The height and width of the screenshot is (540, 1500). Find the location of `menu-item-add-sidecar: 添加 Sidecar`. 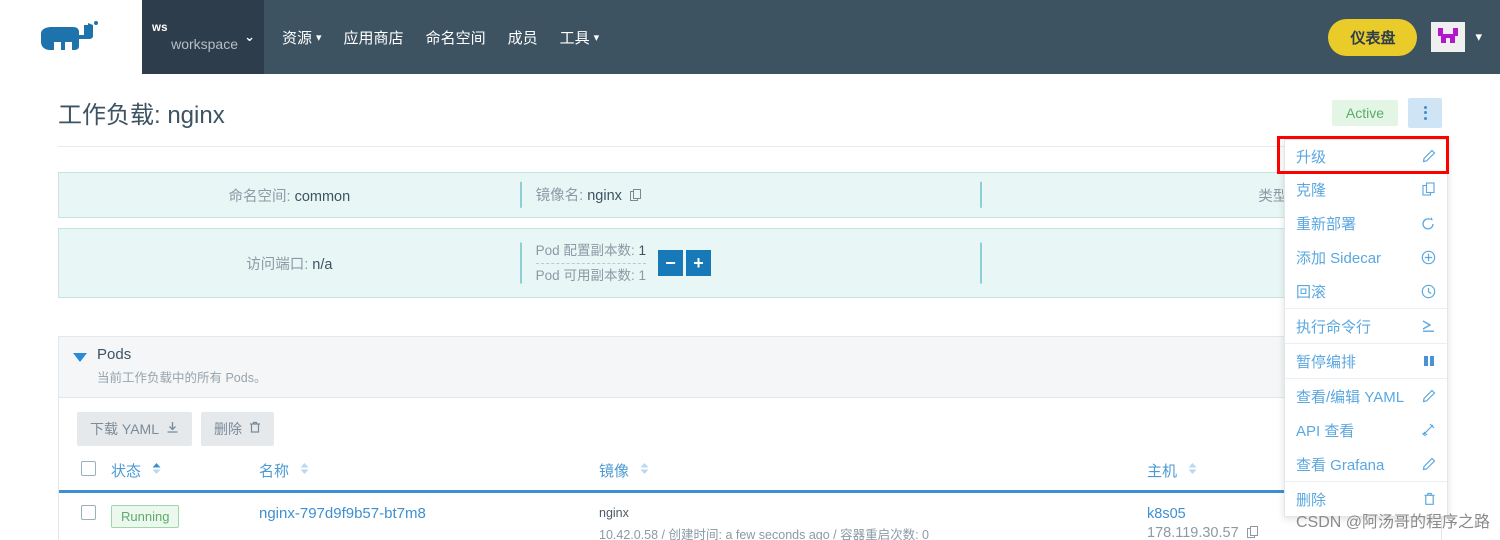

menu-item-add-sidecar: 添加 Sidecar is located at coordinates (1366, 257).